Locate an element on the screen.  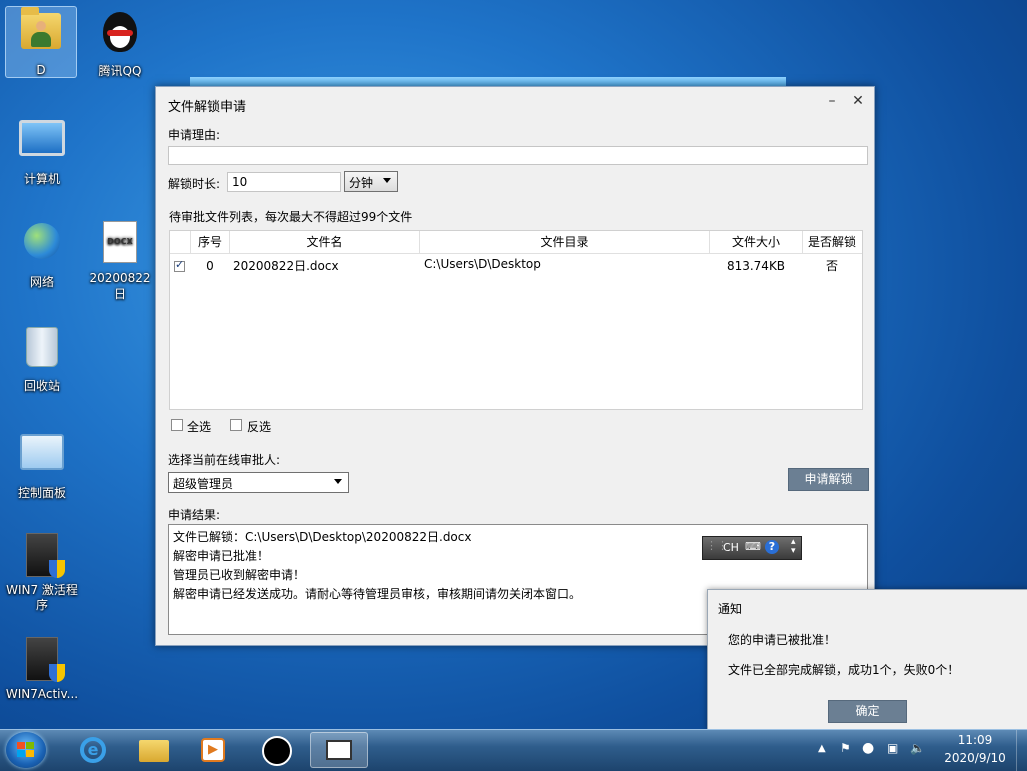
internet-explorer-icon: e is located at coordinates (93, 750).